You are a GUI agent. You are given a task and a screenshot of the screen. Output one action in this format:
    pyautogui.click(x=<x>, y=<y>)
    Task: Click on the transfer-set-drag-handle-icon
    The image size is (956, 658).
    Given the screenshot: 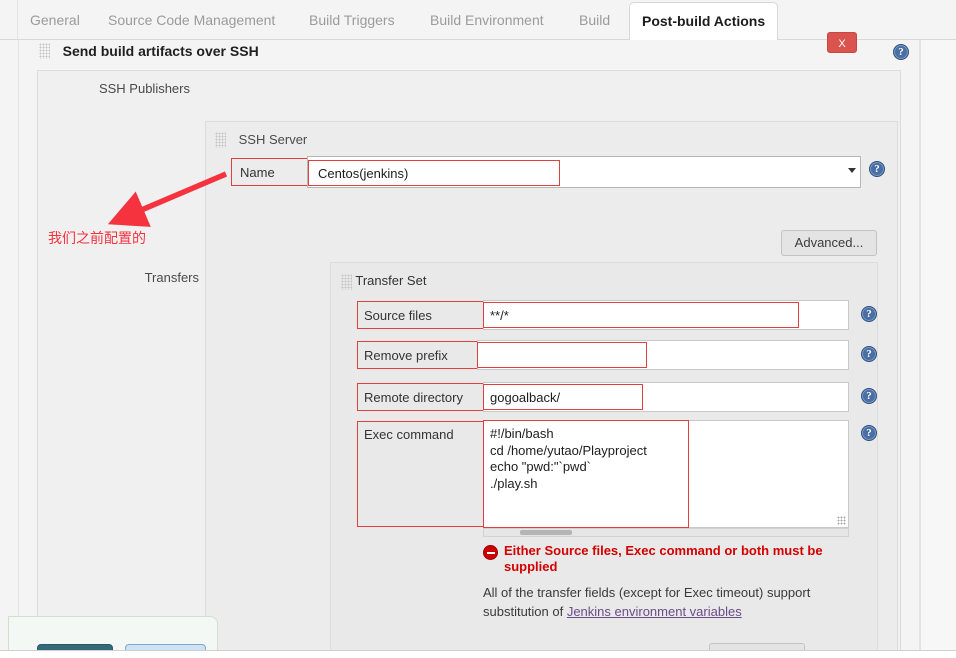 What is the action you would take?
    pyautogui.click(x=346, y=281)
    